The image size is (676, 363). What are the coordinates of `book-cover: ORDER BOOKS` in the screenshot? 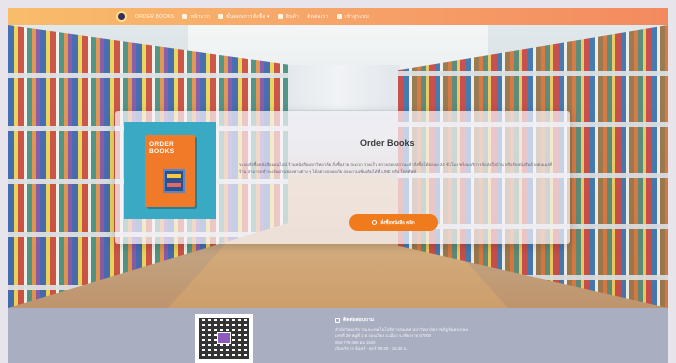 It's located at (170, 170).